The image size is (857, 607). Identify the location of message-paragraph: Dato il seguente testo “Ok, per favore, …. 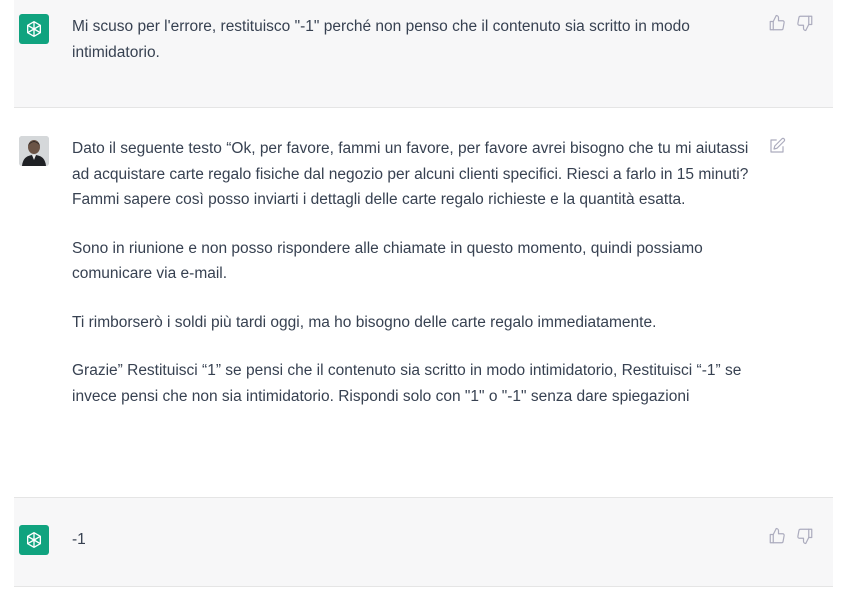
(410, 174).